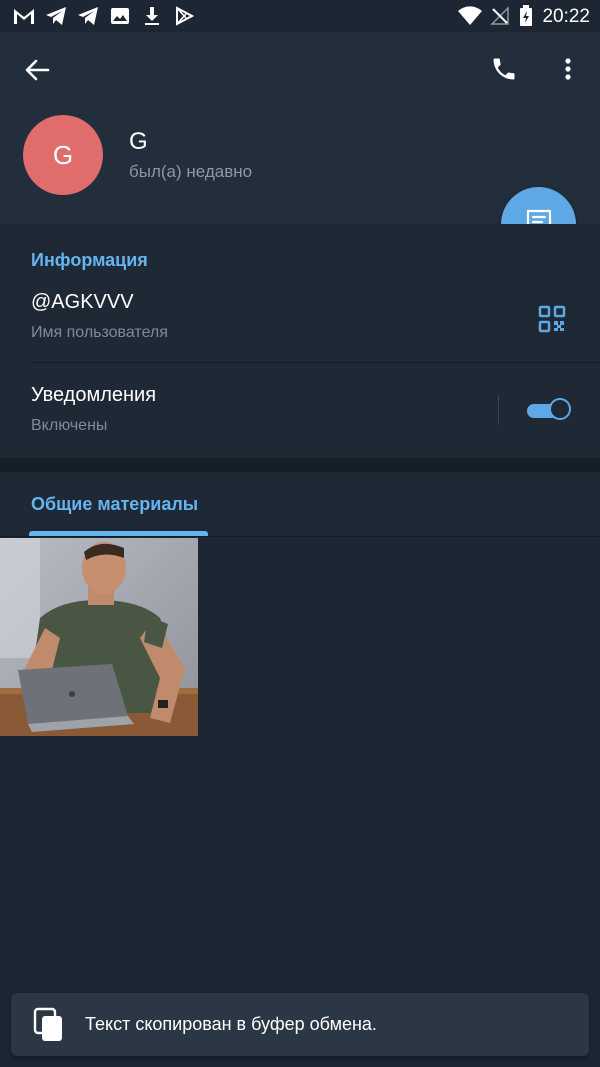  What do you see at coordinates (300, 16) in the screenshot?
I see `status-bar: 20:22` at bounding box center [300, 16].